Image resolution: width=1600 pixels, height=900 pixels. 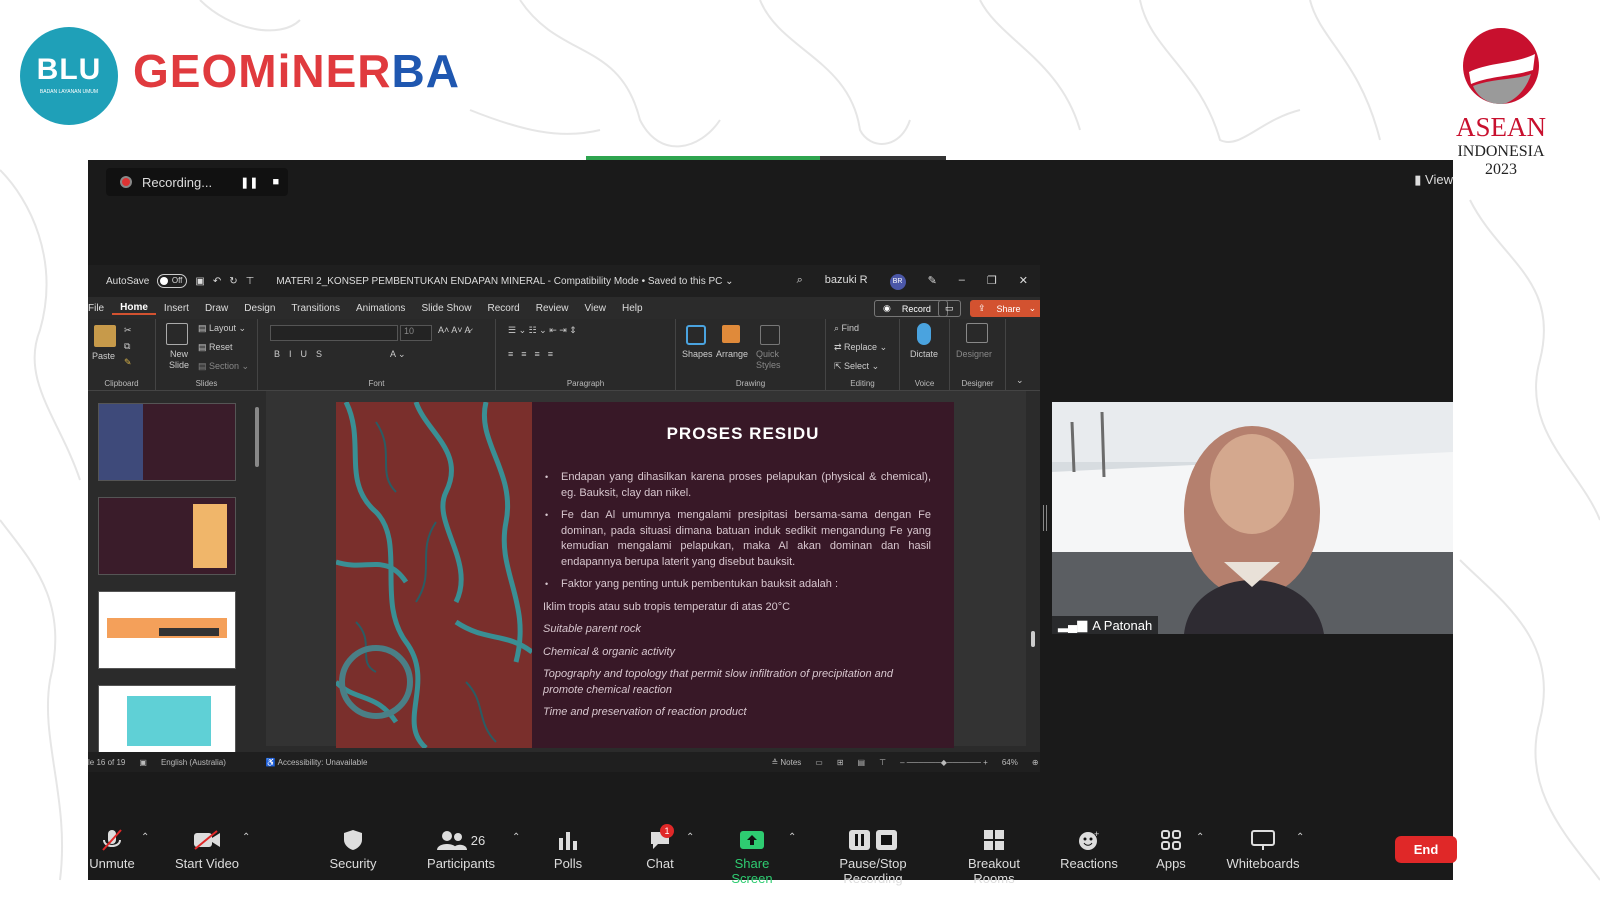 What do you see at coordinates (846, 282) in the screenshot?
I see `user-name: bazuki R` at bounding box center [846, 282].